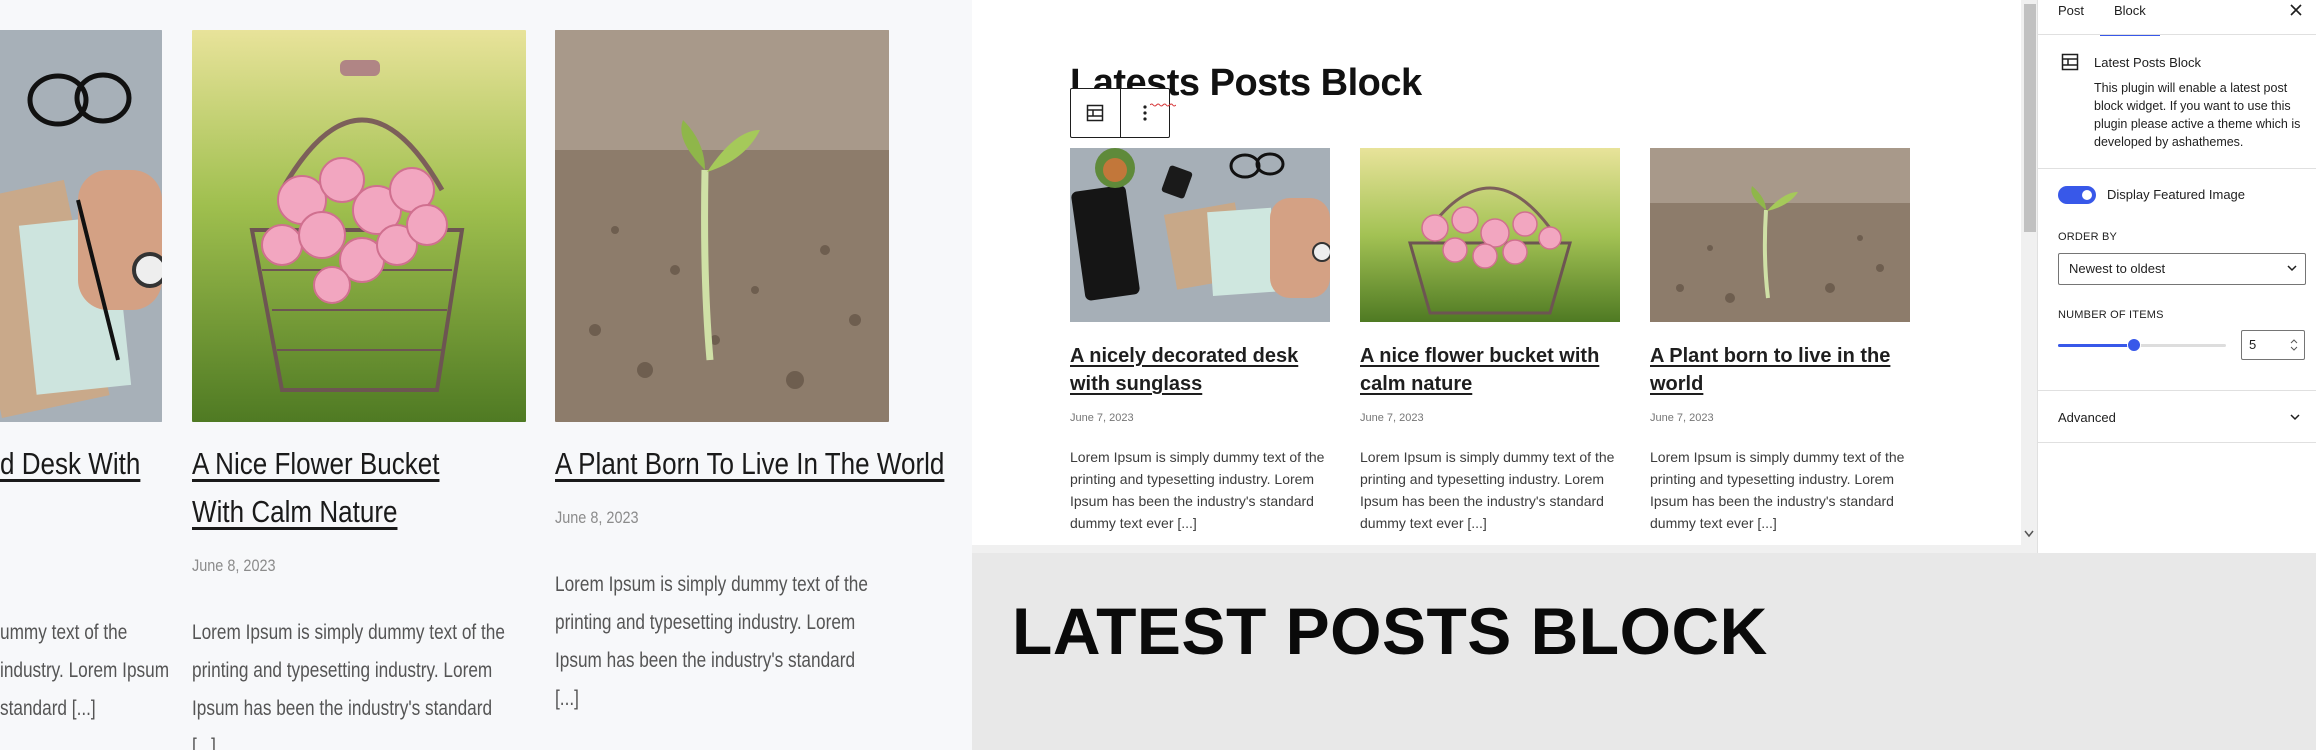  Describe the element at coordinates (2111, 315) in the screenshot. I see `number-of-items-label: NUMBER OF ITEMS` at that location.